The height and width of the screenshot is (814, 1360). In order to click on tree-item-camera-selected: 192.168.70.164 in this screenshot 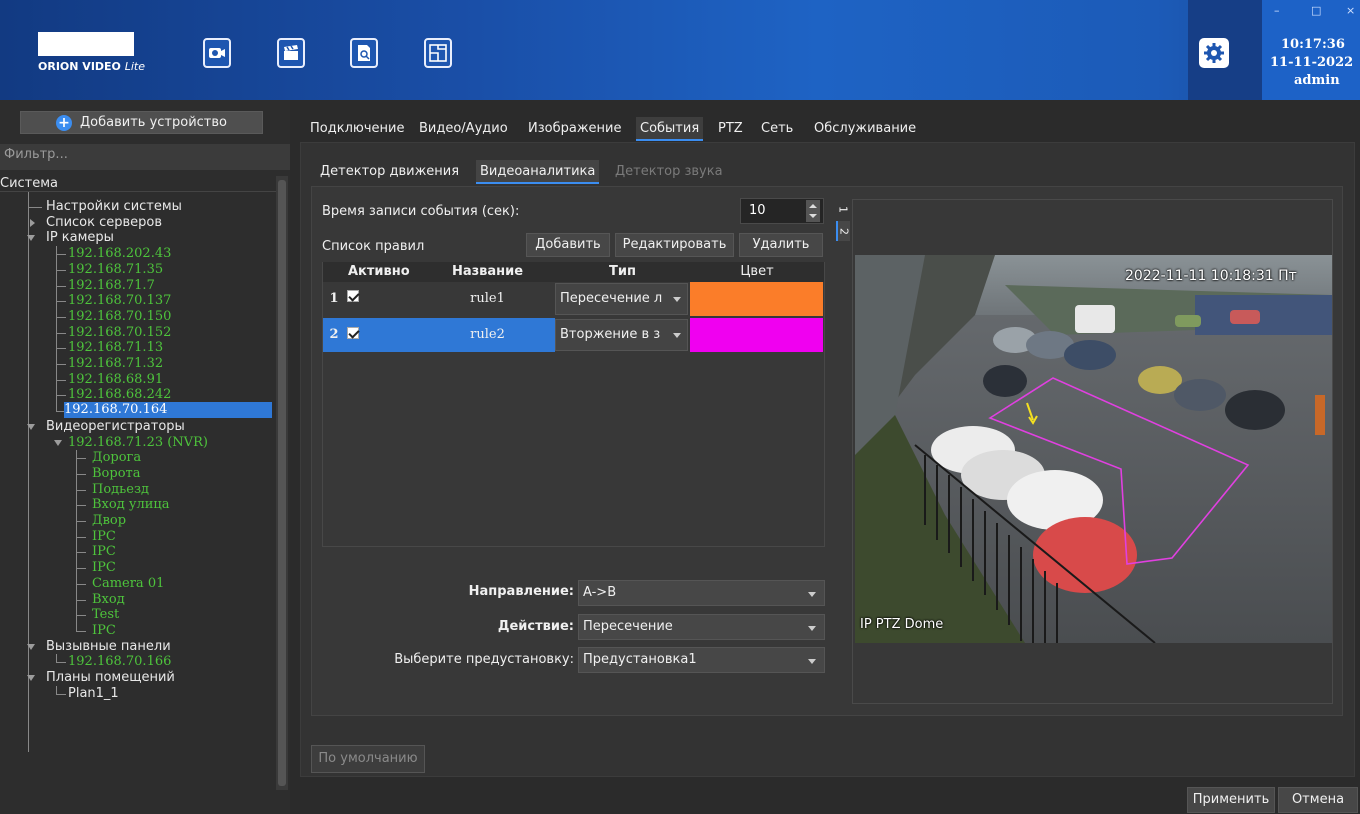, I will do `click(168, 410)`.